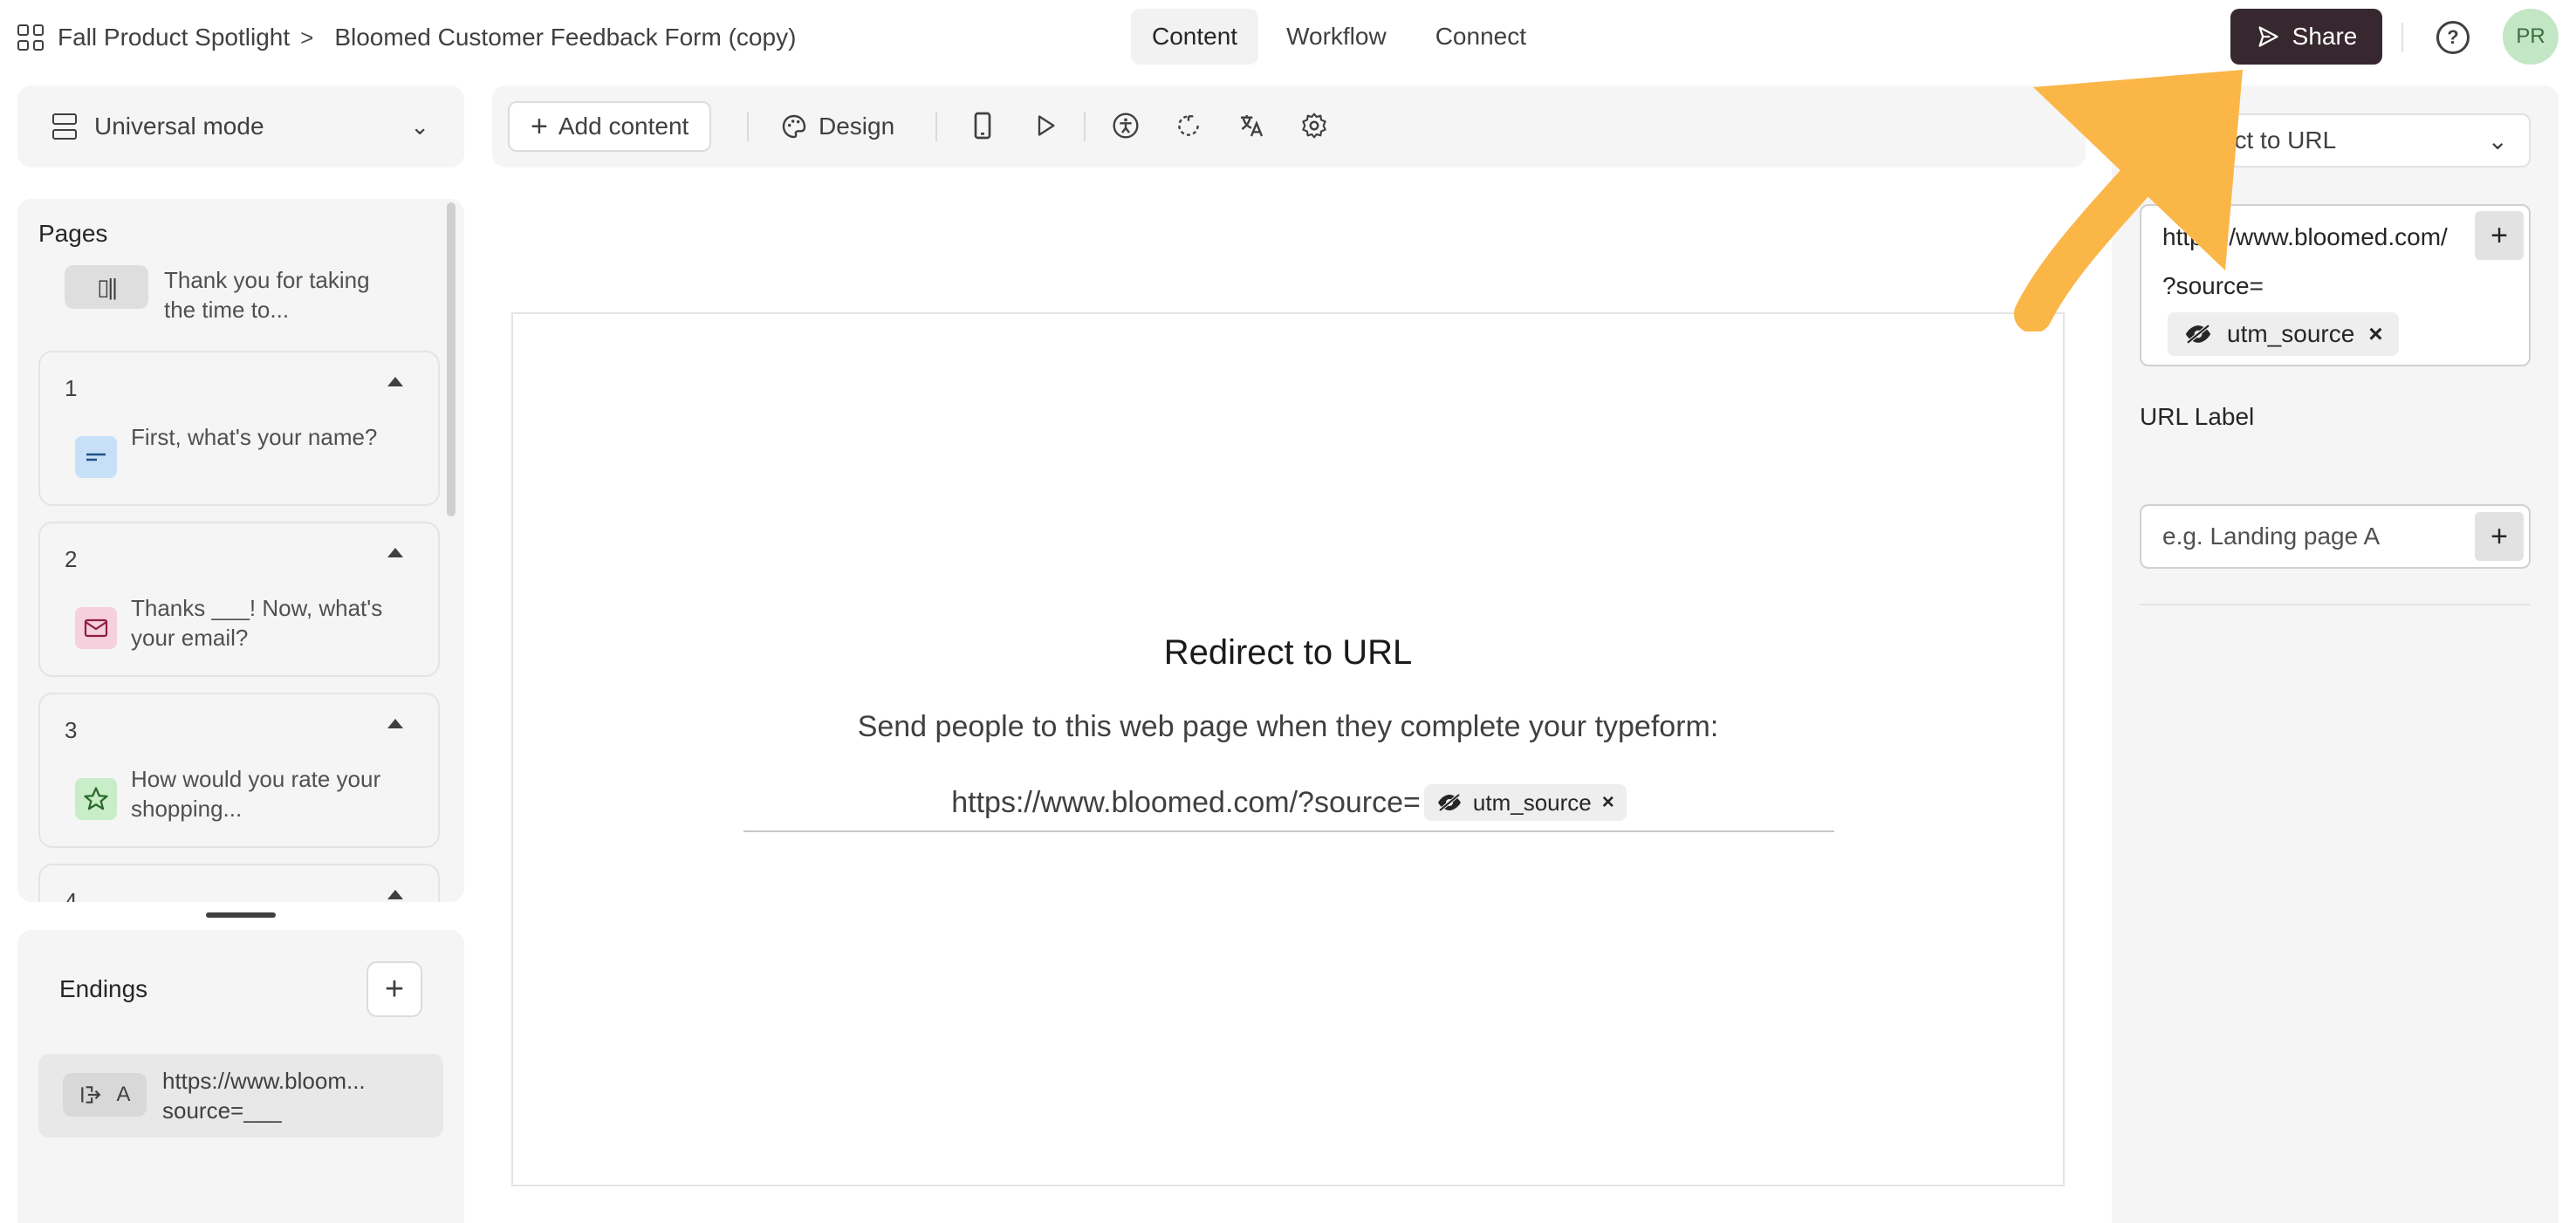  I want to click on tab-content: Content, so click(1195, 37).